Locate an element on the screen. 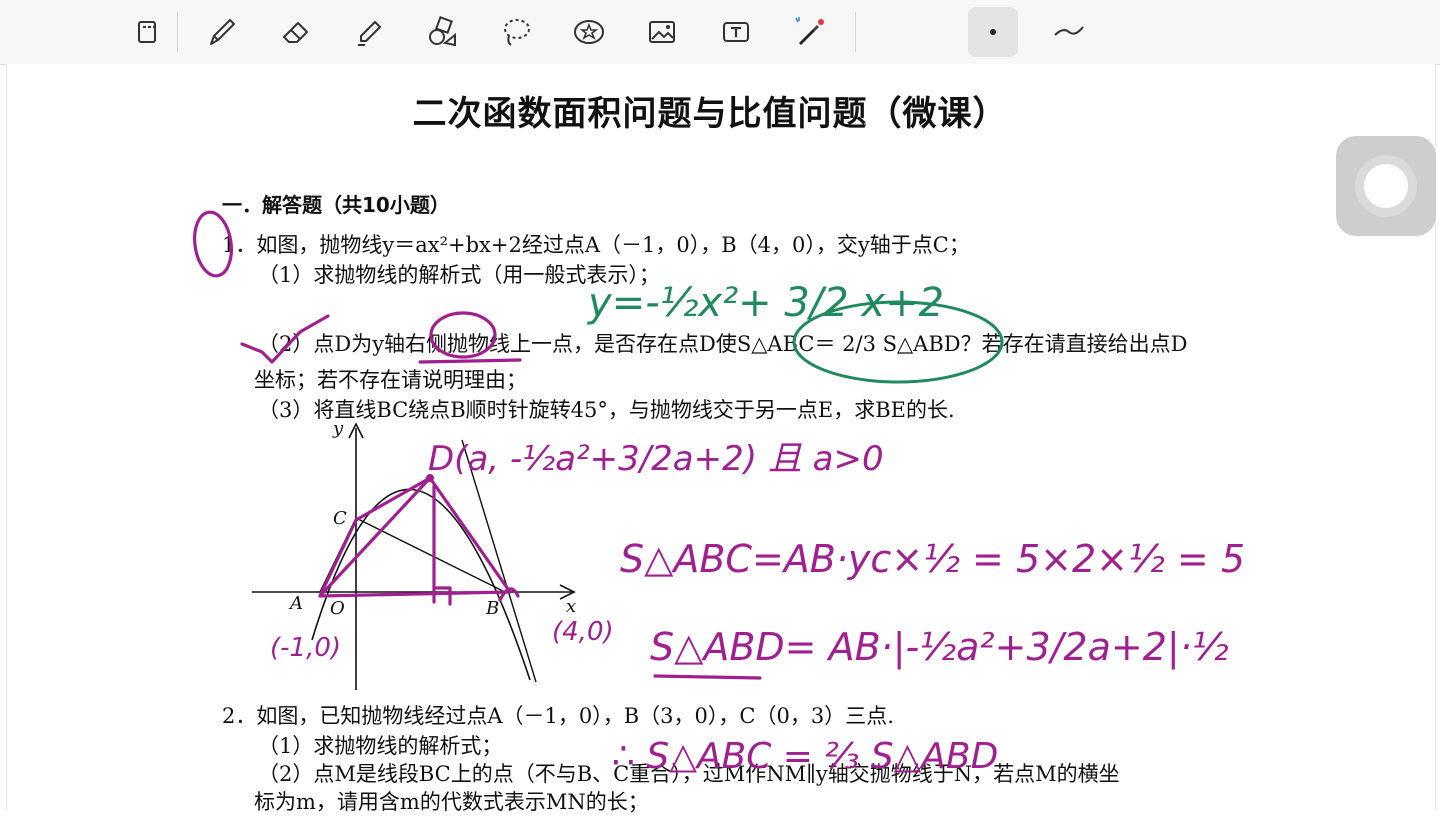 This screenshot has width=1440, height=816. label-o: O is located at coordinates (337, 608).